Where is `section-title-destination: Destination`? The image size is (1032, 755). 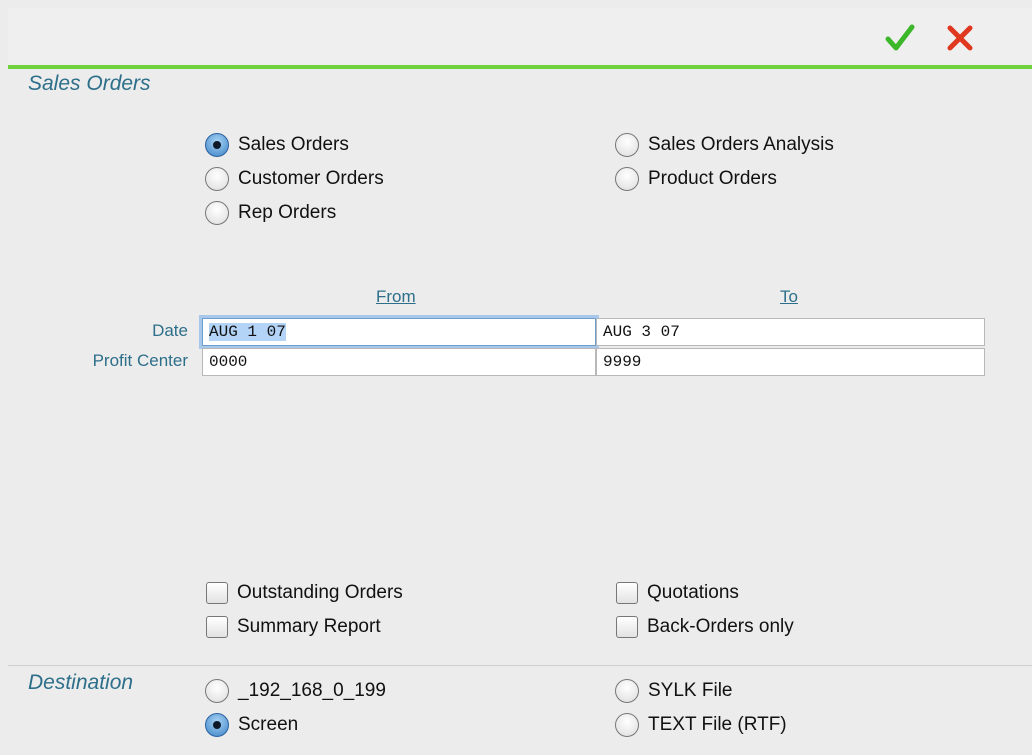
section-title-destination: Destination is located at coordinates (81, 682).